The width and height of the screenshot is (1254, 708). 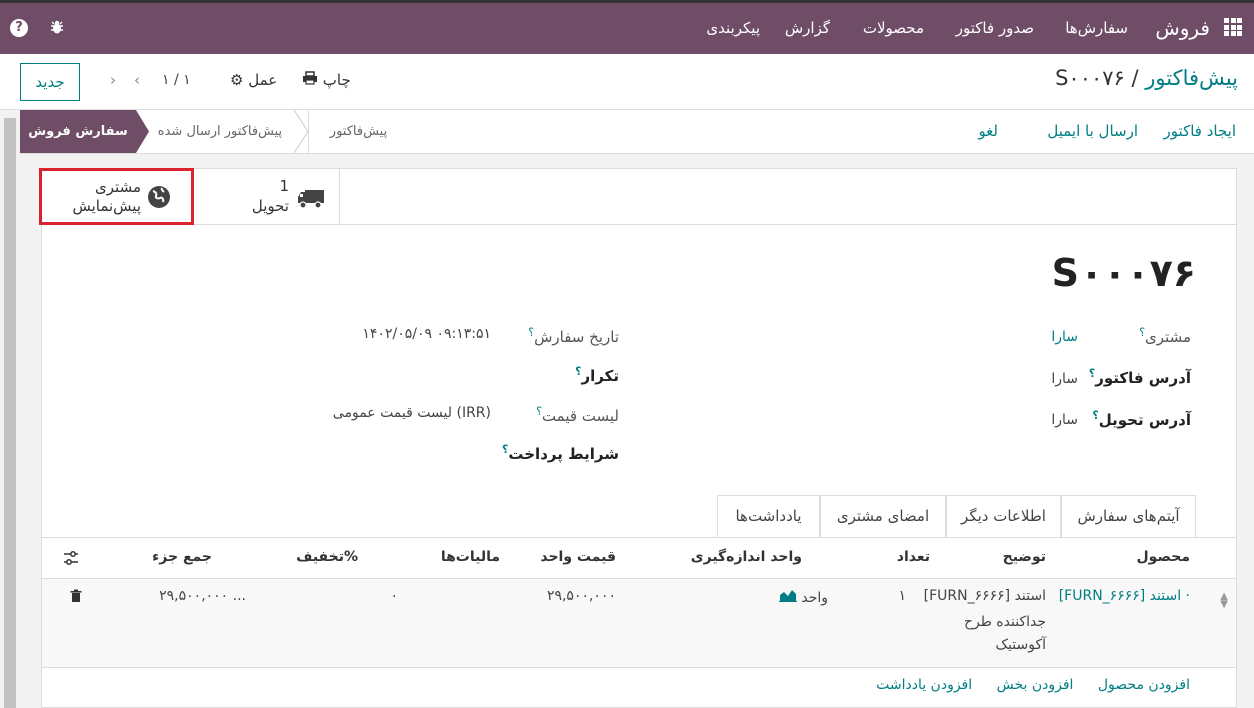 What do you see at coordinates (426, 334) in the screenshot?
I see `order-date-value: ۱۴۰۲/۰۵/۰۹ ۰۹:۱۳:۵۱` at bounding box center [426, 334].